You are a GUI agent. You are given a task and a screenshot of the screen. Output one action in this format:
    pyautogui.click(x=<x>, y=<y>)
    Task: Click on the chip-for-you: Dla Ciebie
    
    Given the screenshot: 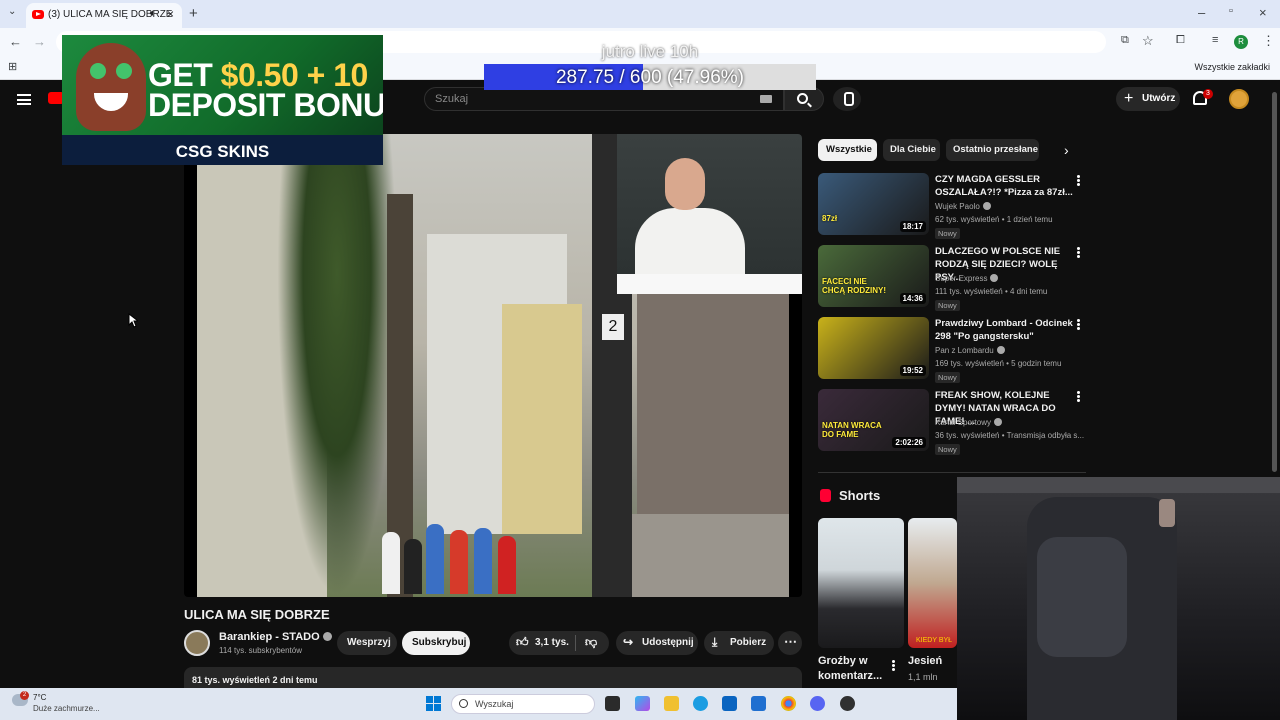 What is the action you would take?
    pyautogui.click(x=911, y=150)
    